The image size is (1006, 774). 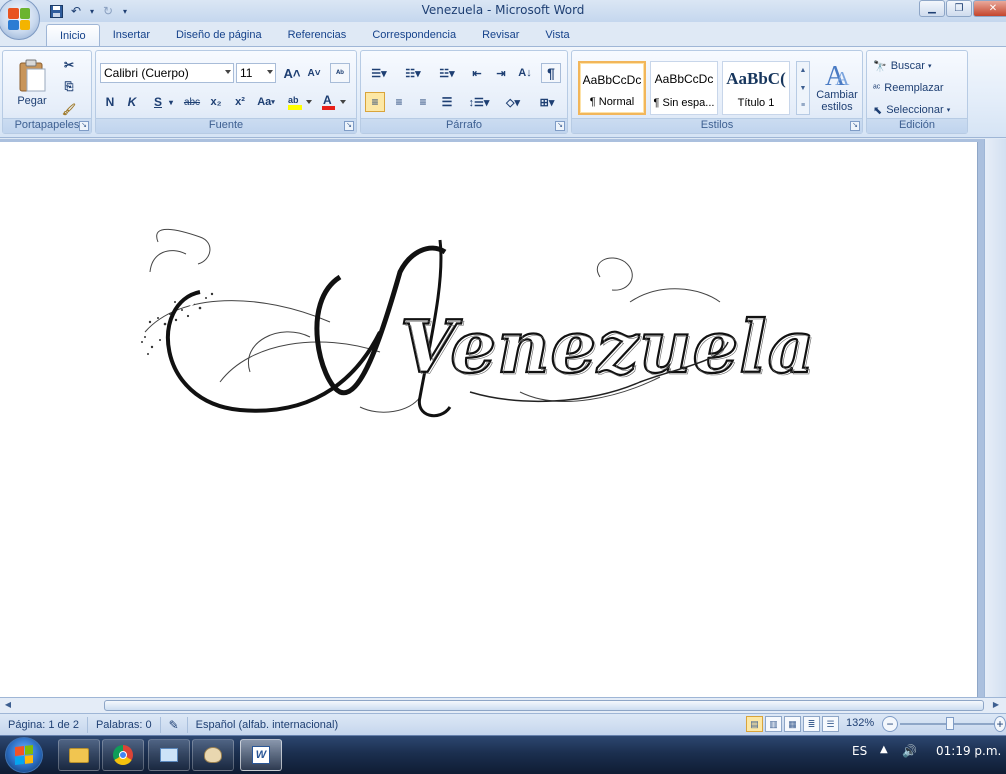 I want to click on multilevel-list-icon: ☳▾, so click(x=447, y=73).